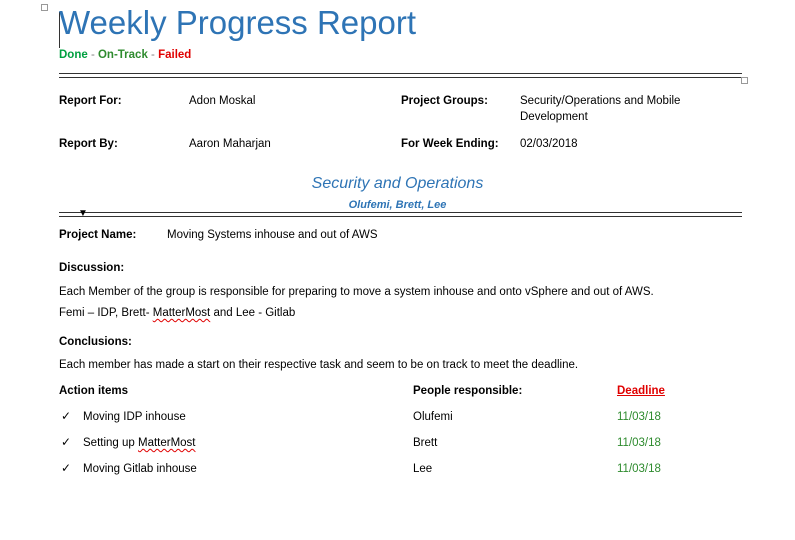 Image resolution: width=795 pixels, height=540 pixels. I want to click on legend-done: Done, so click(73, 55).